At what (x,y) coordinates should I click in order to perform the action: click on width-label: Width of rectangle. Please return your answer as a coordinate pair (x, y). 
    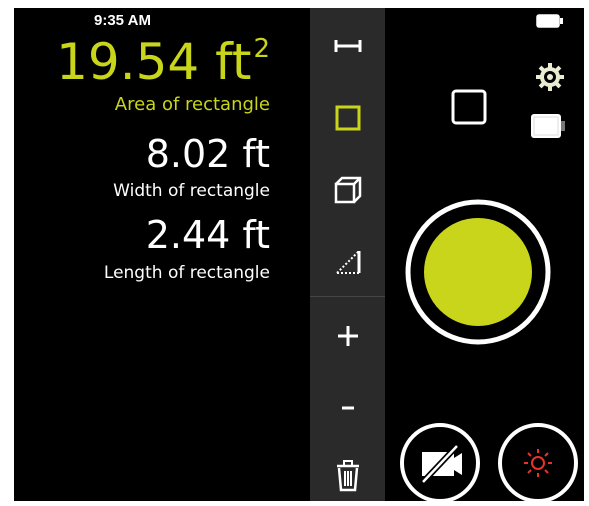
    Looking at the image, I should click on (191, 191).